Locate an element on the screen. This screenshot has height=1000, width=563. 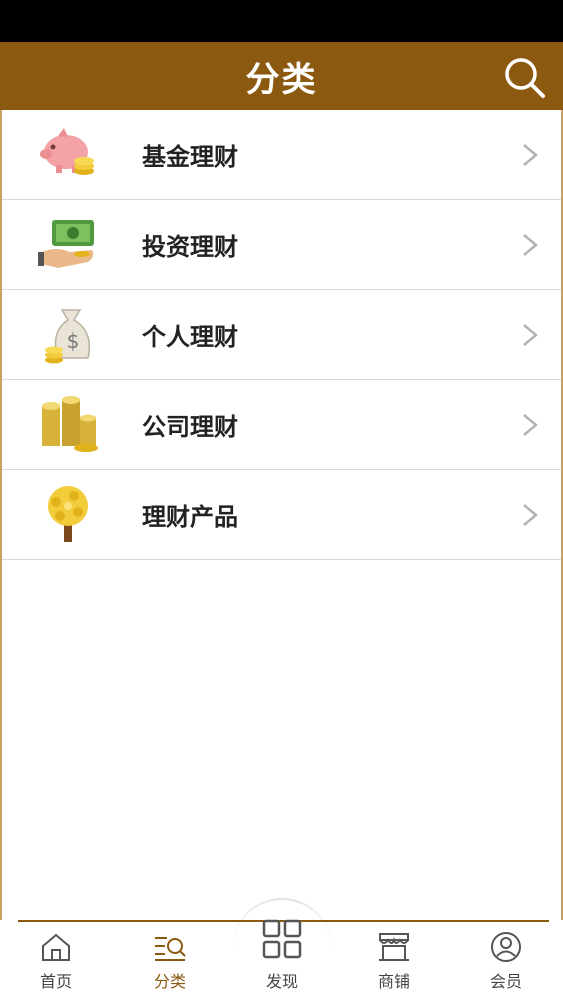
tab-label: 分类 is located at coordinates (169, 981).